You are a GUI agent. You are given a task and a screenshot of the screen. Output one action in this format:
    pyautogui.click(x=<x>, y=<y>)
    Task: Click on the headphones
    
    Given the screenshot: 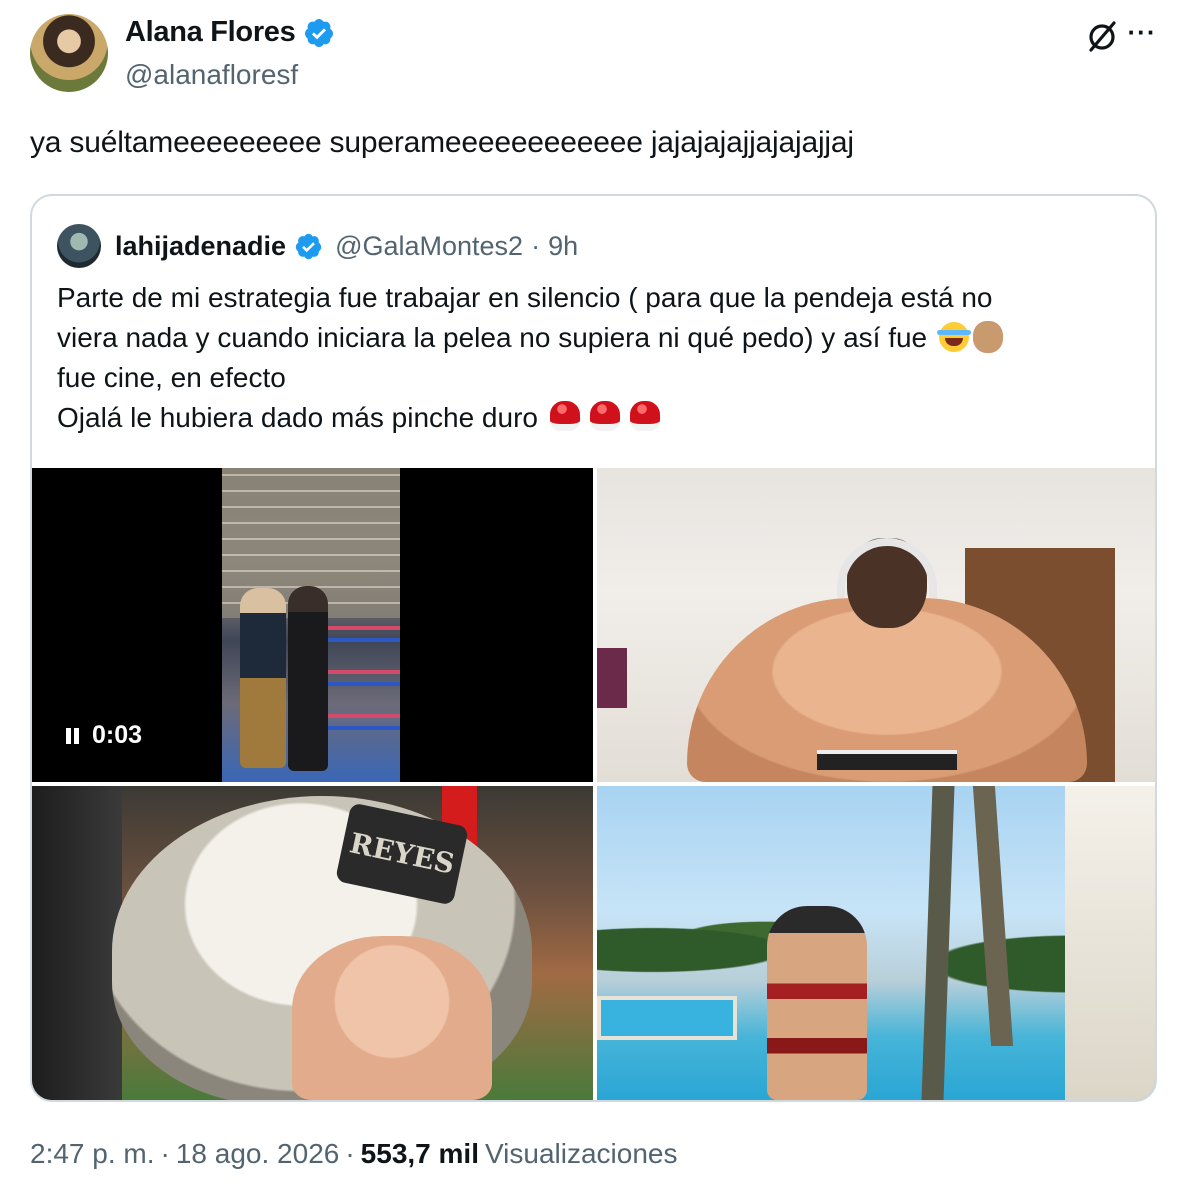 What is the action you would take?
    pyautogui.click(x=887, y=568)
    